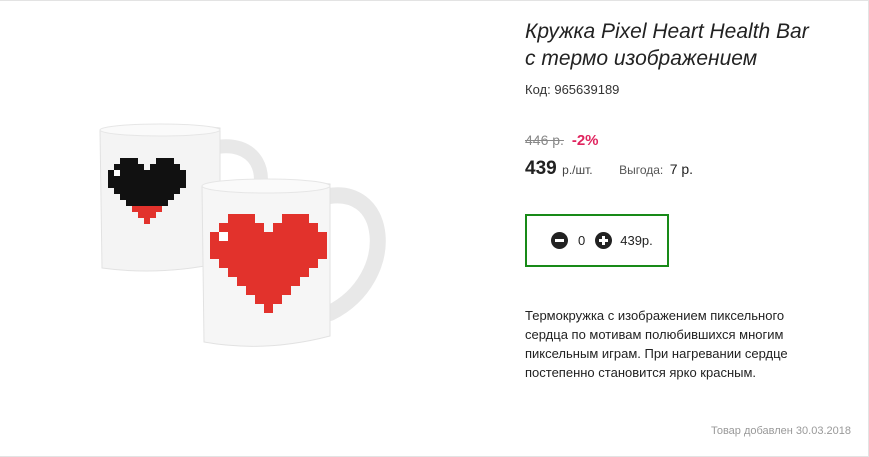 This screenshot has width=869, height=457. What do you see at coordinates (541, 168) in the screenshot?
I see `current-price: 439` at bounding box center [541, 168].